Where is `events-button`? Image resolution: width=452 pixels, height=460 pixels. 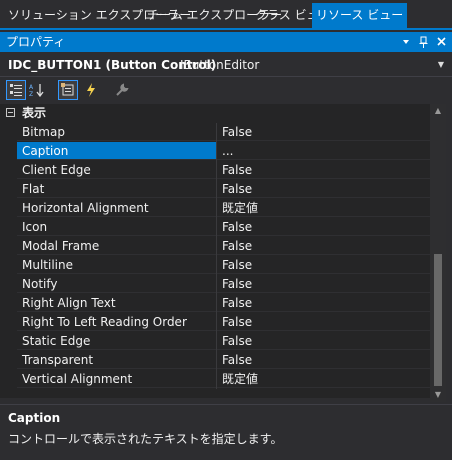
events-button is located at coordinates (91, 90).